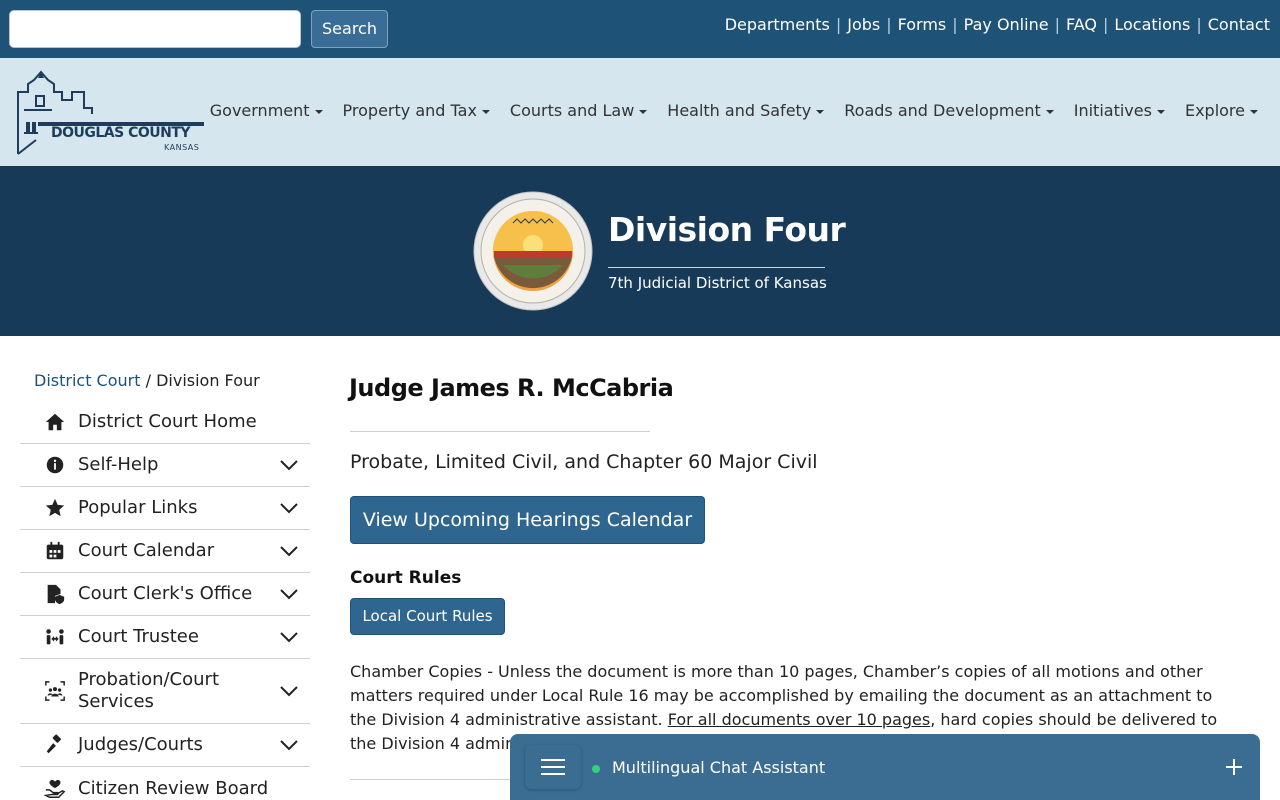 This screenshot has width=1280, height=800. I want to click on search-button: Search, so click(349, 29).